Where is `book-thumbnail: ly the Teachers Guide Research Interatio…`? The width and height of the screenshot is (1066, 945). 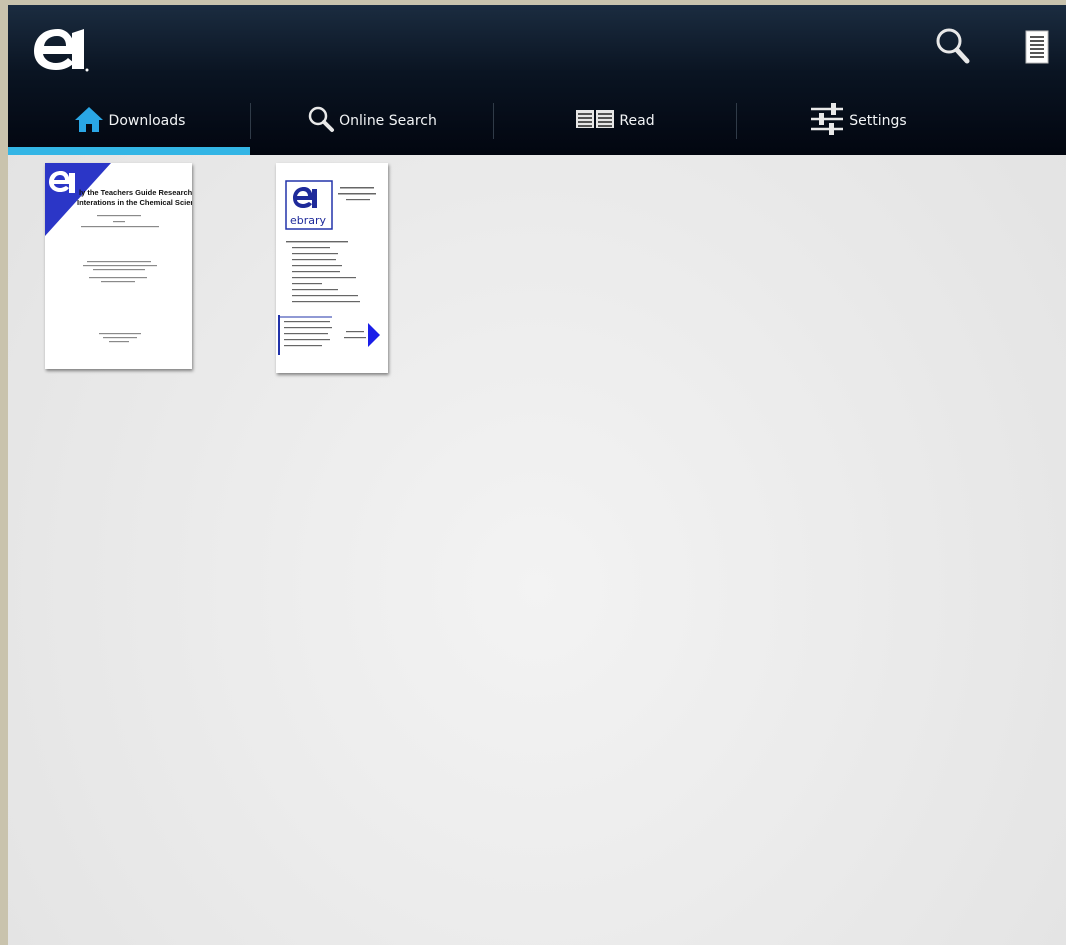 book-thumbnail: ly the Teachers Guide Research Interatio… is located at coordinates (118, 266).